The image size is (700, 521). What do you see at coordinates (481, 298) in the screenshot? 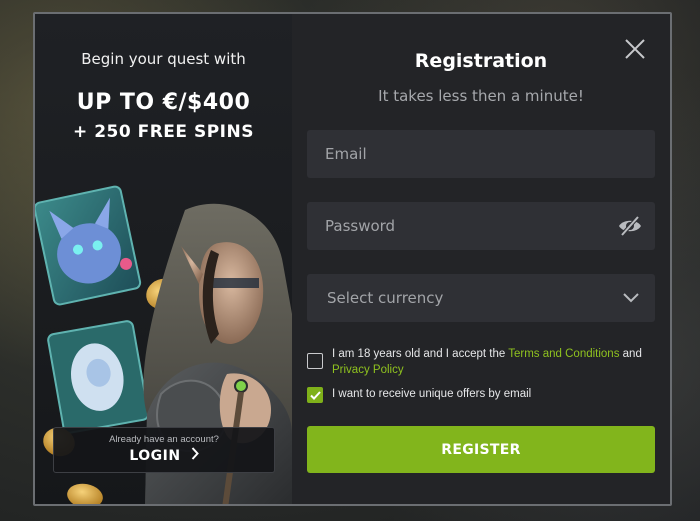
I see `currency-select: Select currency` at bounding box center [481, 298].